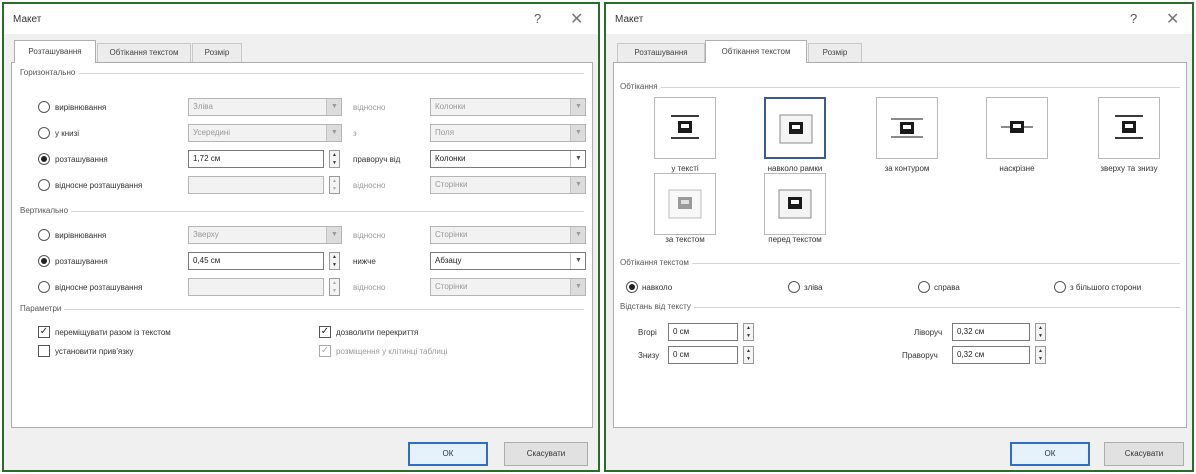 The height and width of the screenshot is (474, 1196). I want to click on lock-anchor-checkbox, so click(44, 351).